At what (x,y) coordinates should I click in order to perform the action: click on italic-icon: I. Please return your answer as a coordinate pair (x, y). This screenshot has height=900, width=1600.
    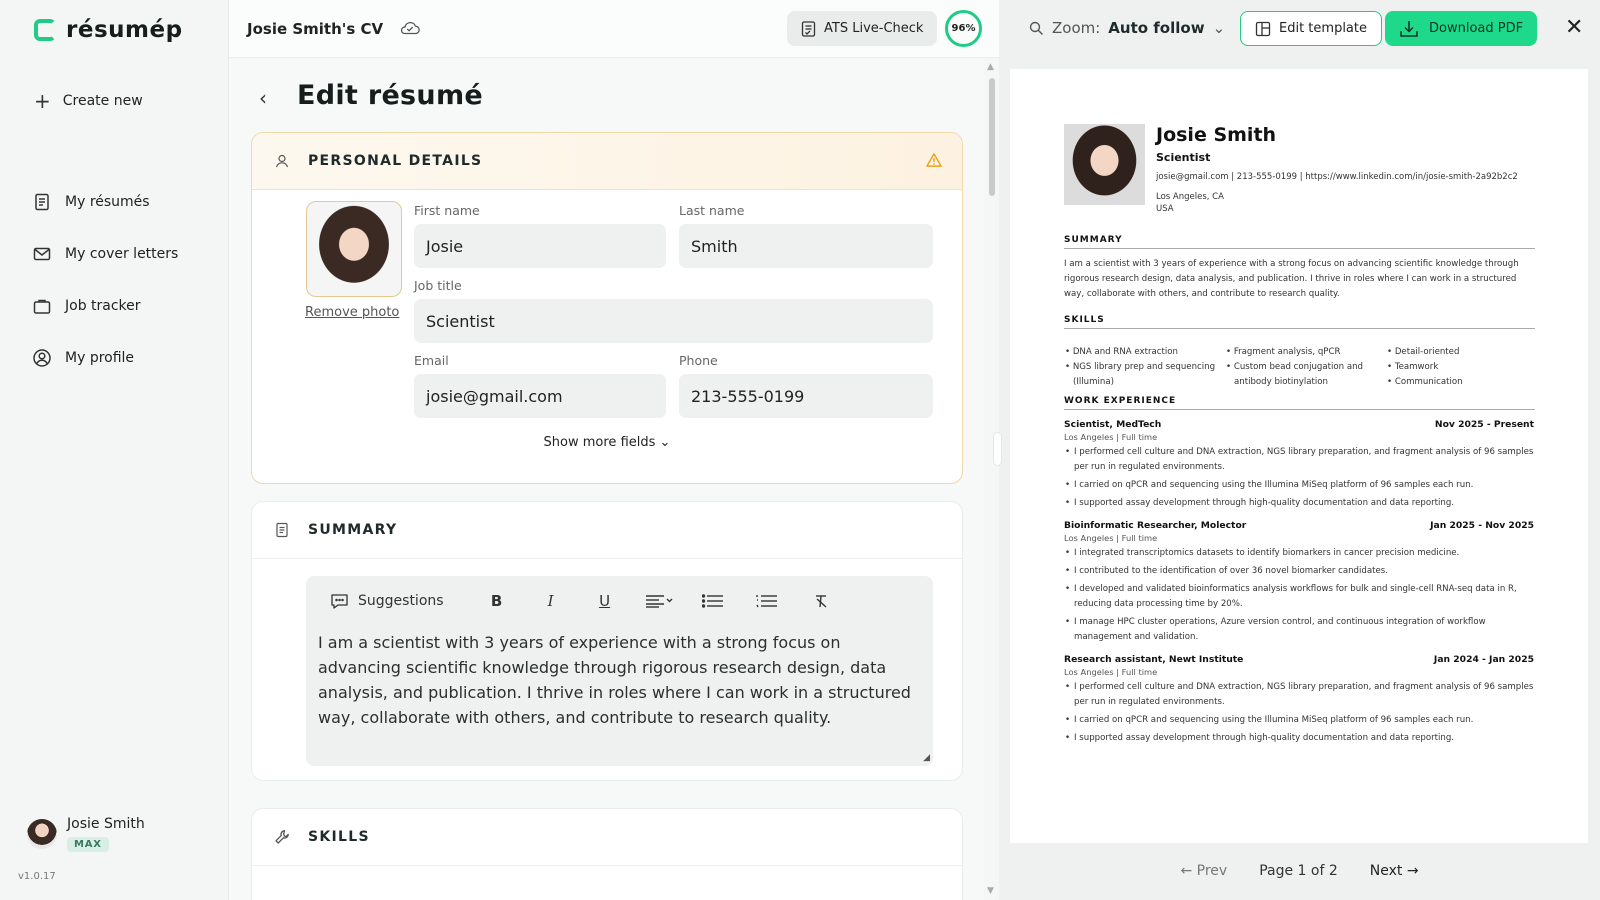
    Looking at the image, I should click on (550, 601).